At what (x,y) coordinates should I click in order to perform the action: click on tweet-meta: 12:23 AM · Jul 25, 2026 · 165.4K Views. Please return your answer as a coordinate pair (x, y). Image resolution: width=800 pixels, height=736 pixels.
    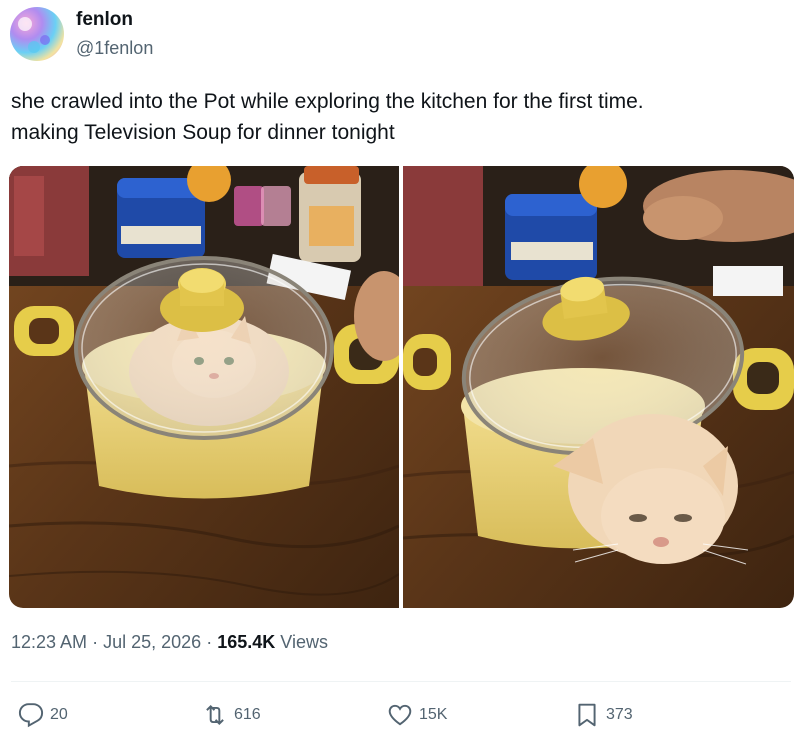
    Looking at the image, I should click on (169, 642).